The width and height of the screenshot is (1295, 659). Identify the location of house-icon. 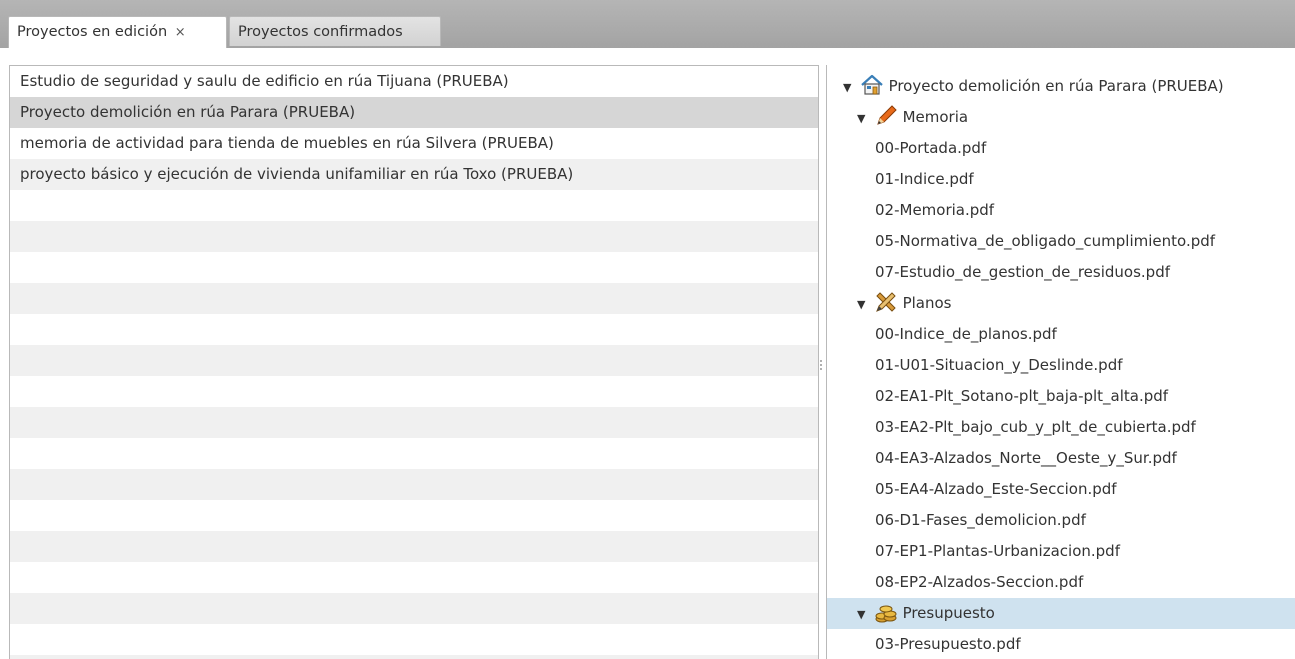
(872, 85).